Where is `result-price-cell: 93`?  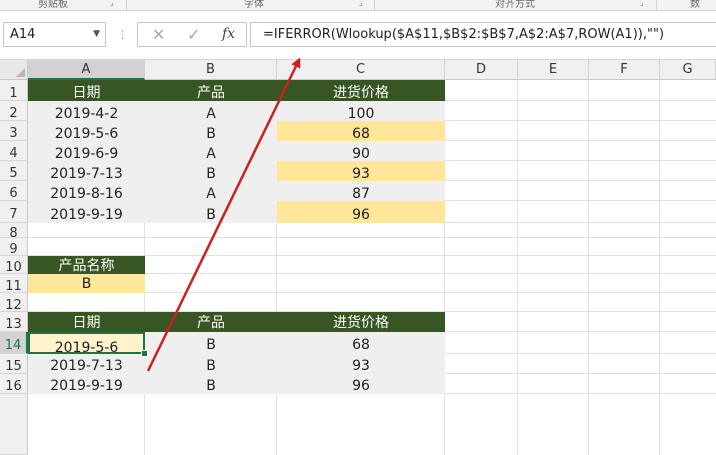 result-price-cell: 93 is located at coordinates (361, 364).